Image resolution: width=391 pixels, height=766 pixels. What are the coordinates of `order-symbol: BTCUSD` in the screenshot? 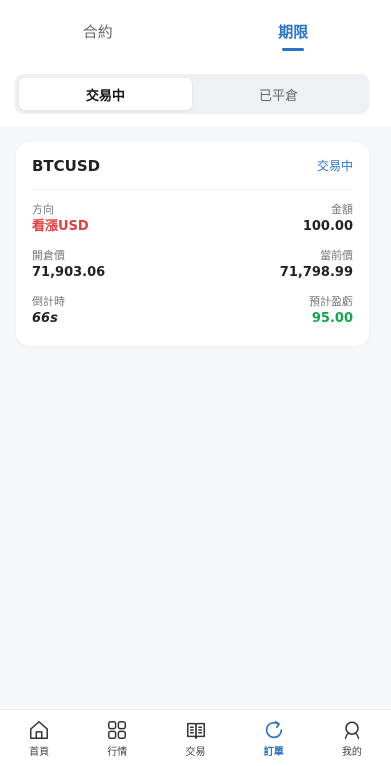 It's located at (66, 165).